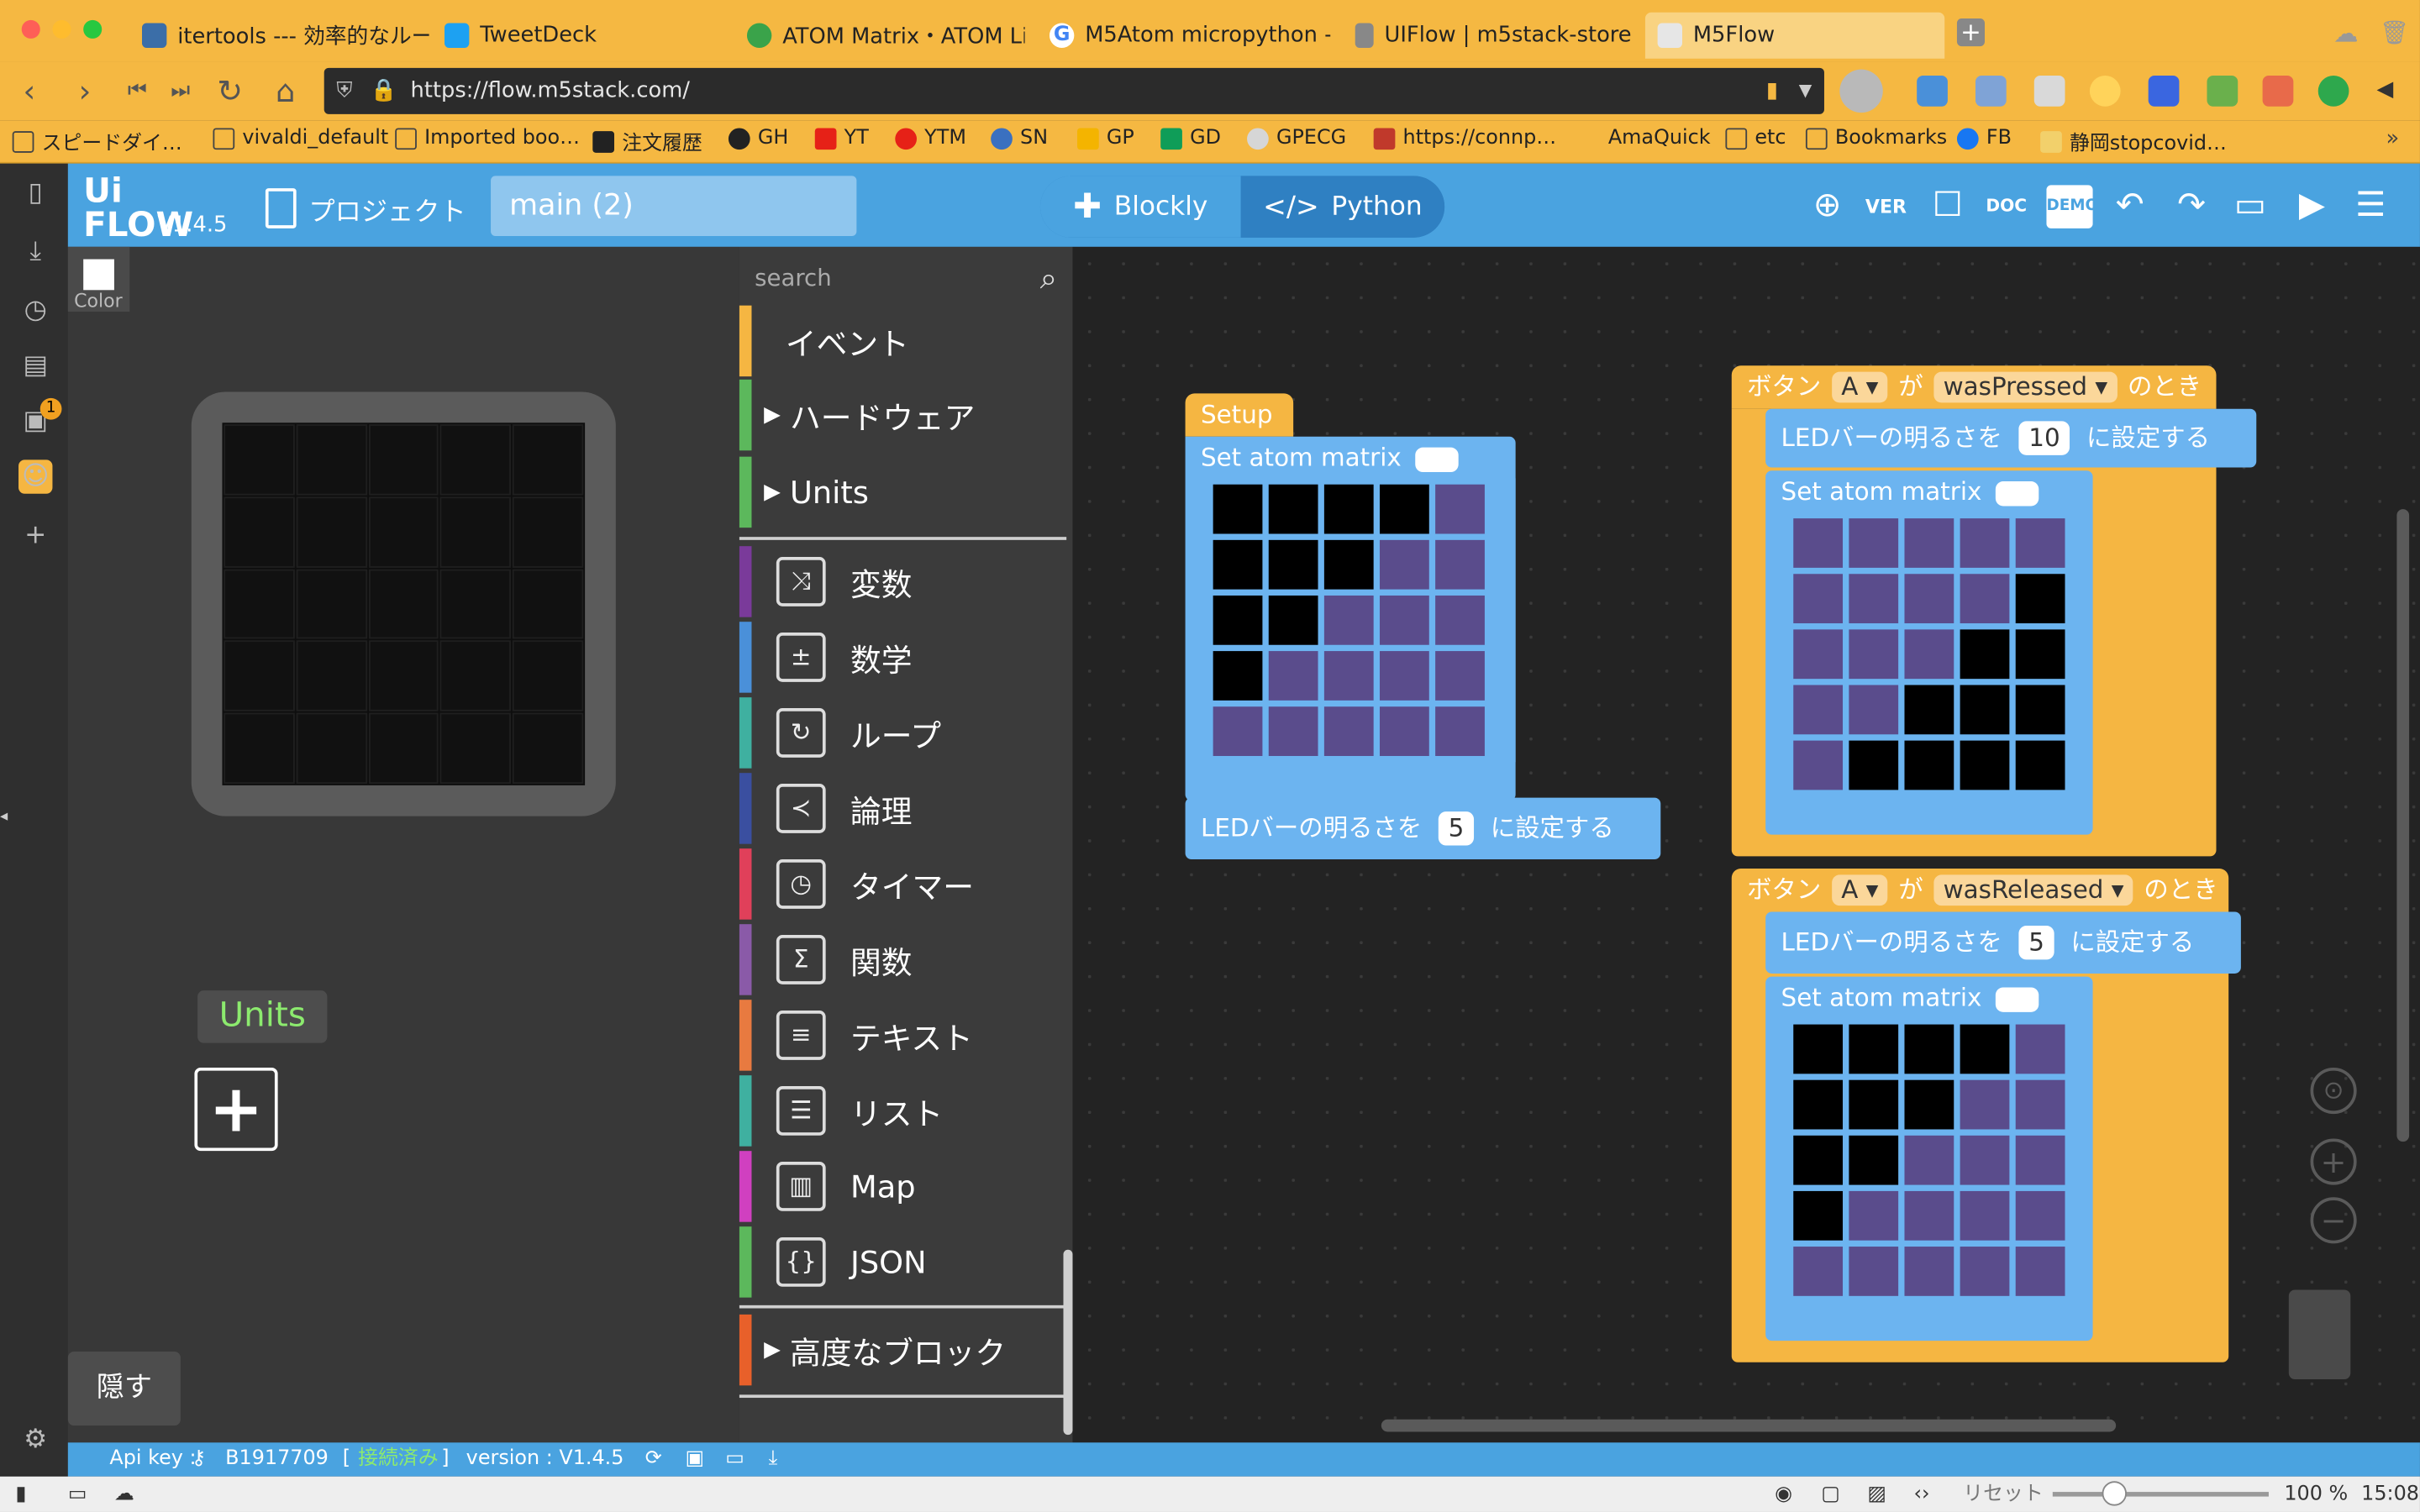 Image resolution: width=2420 pixels, height=1512 pixels. What do you see at coordinates (300, 138) in the screenshot?
I see `bookmark-item: vivaldi_default` at bounding box center [300, 138].